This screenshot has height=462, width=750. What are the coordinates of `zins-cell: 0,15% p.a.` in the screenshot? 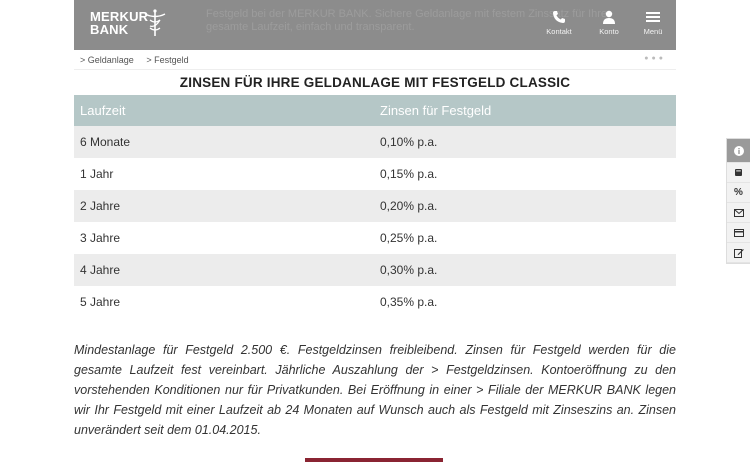 It's located at (525, 174).